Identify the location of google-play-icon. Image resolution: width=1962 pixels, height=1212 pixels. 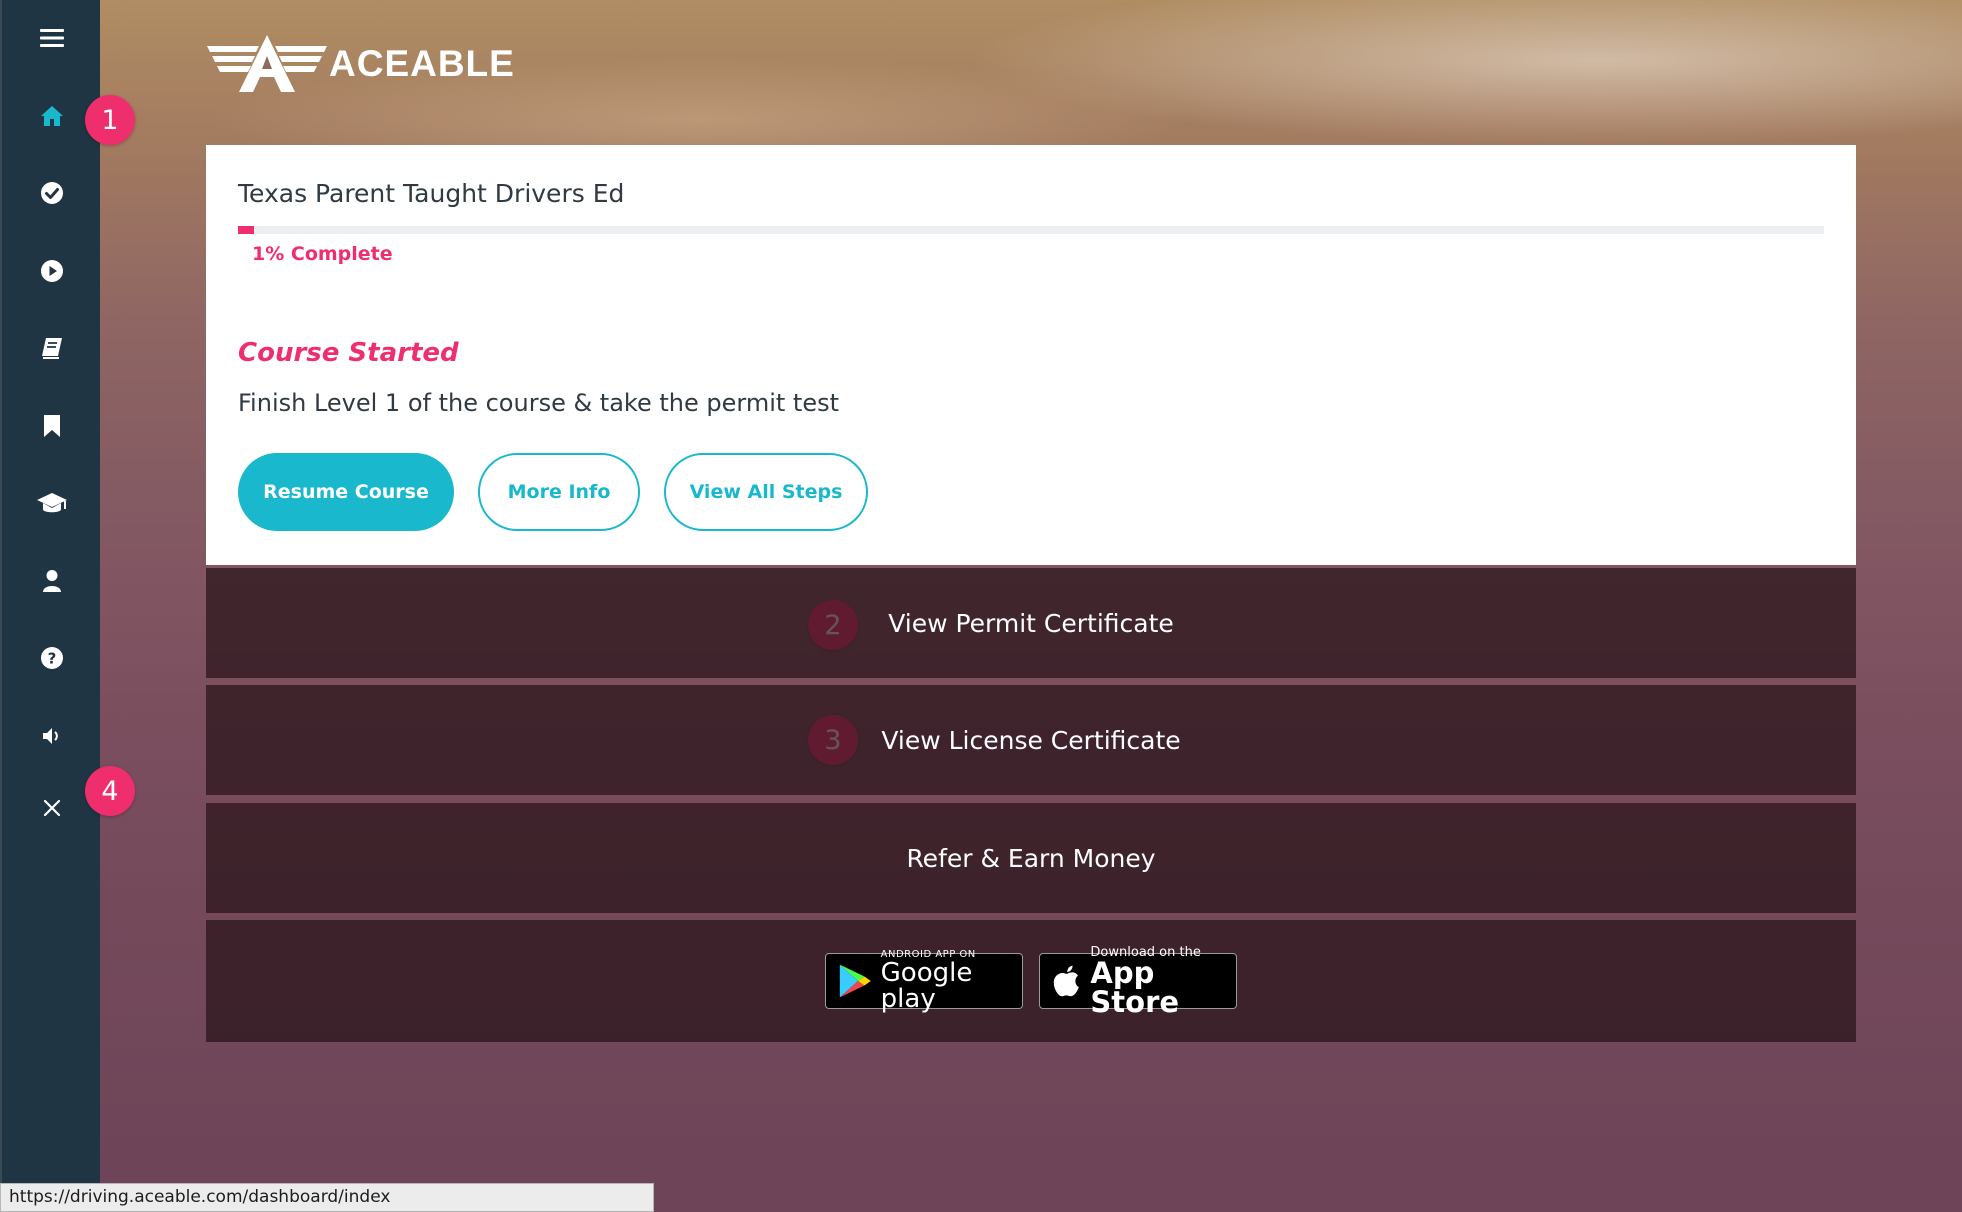
(855, 981).